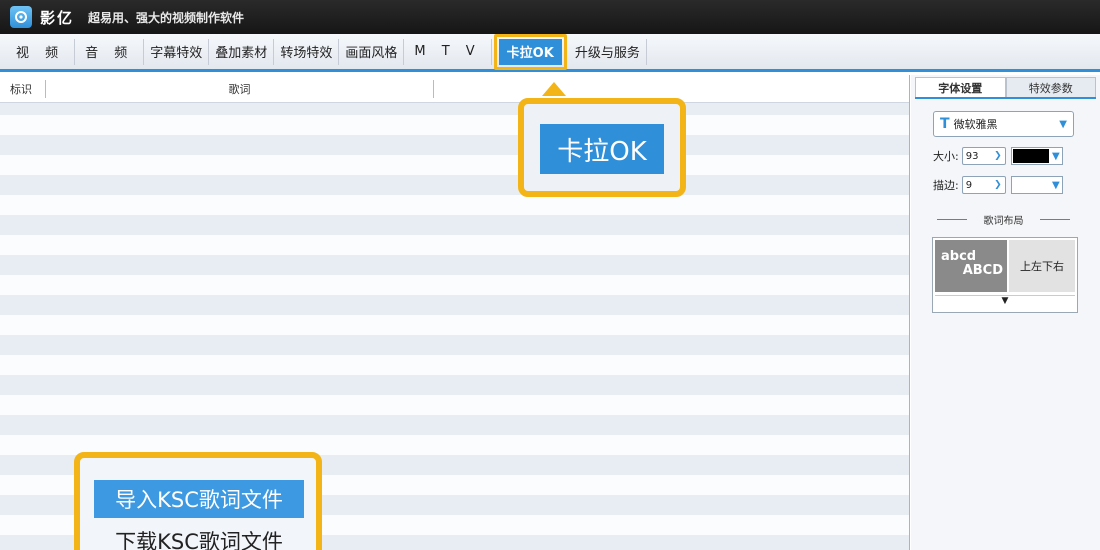 The image size is (1100, 550). Describe the element at coordinates (608, 51) in the screenshot. I see `menu-upgrade-service: 升级与服务` at that location.